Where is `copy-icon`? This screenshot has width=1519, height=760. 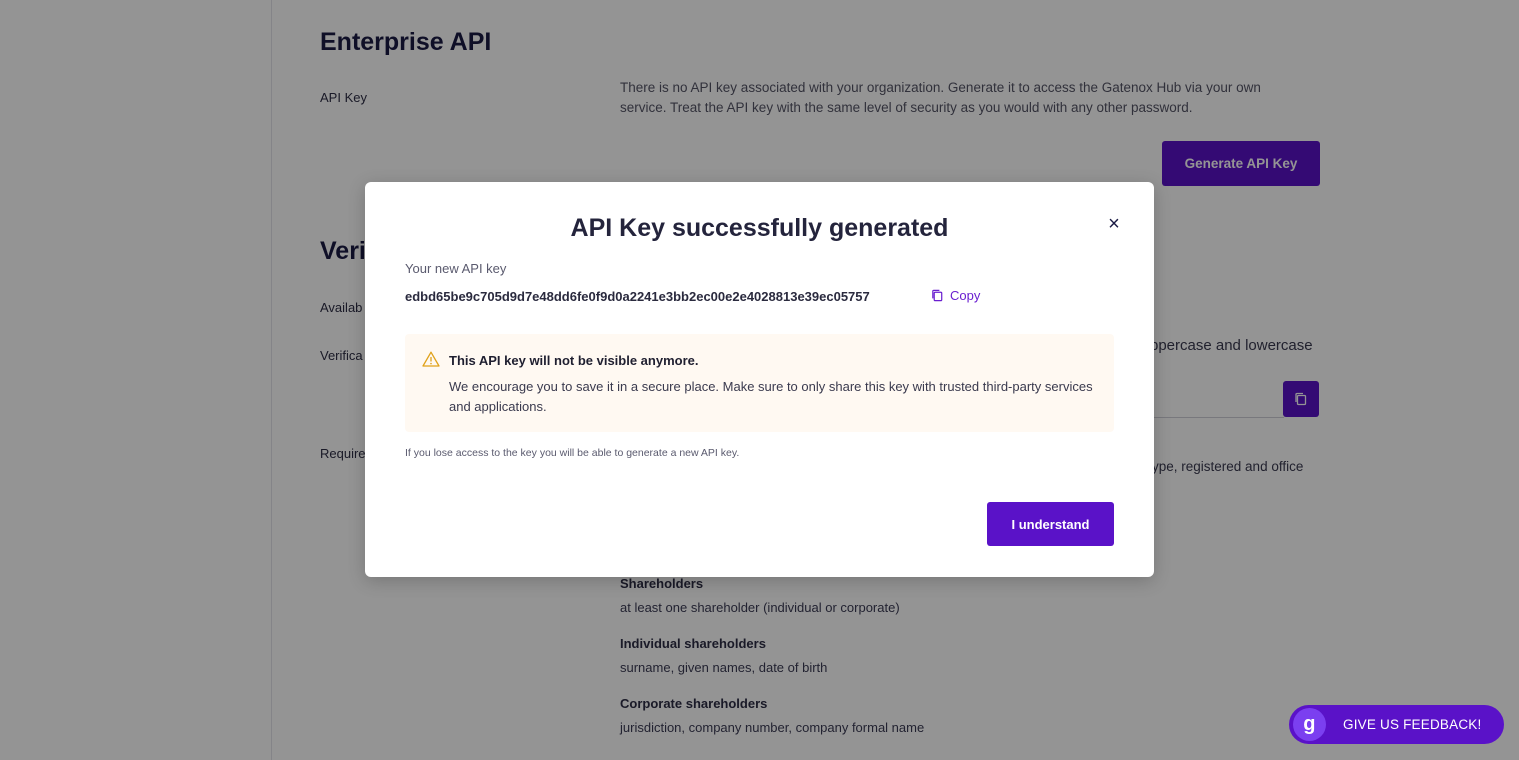 copy-icon is located at coordinates (937, 295).